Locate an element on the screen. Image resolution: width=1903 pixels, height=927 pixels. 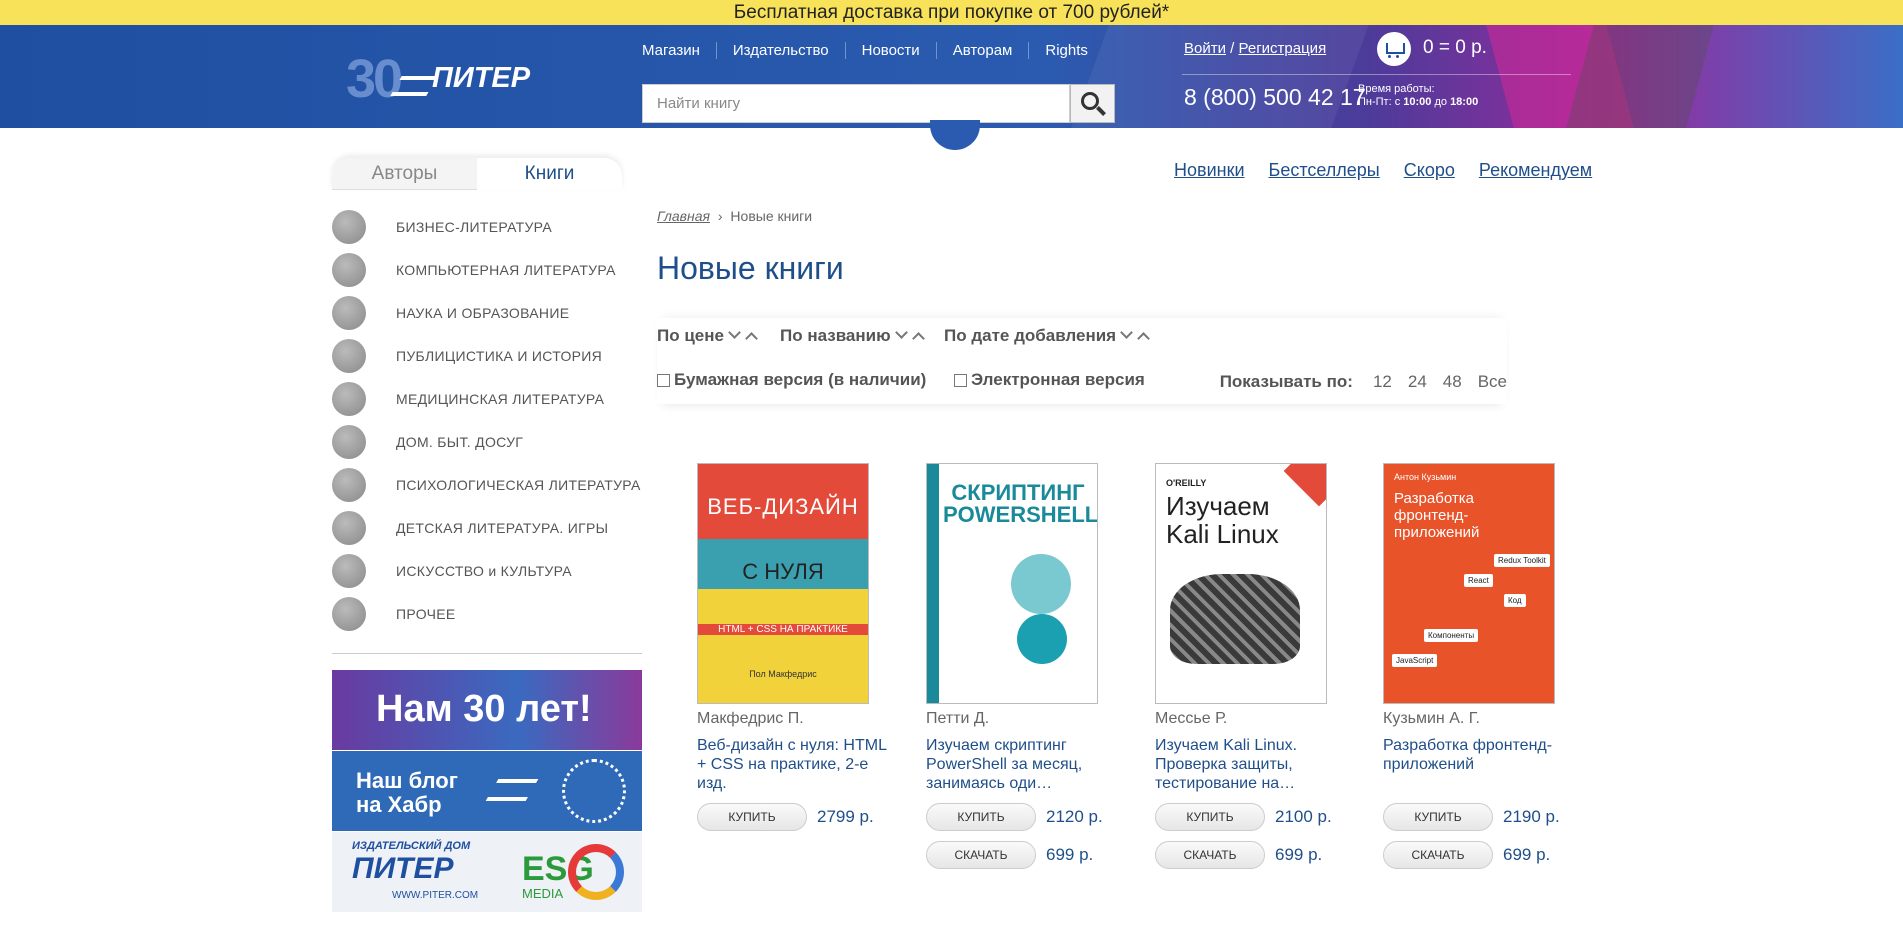
filter-ebook: Электронная версия is located at coordinates (1049, 380).